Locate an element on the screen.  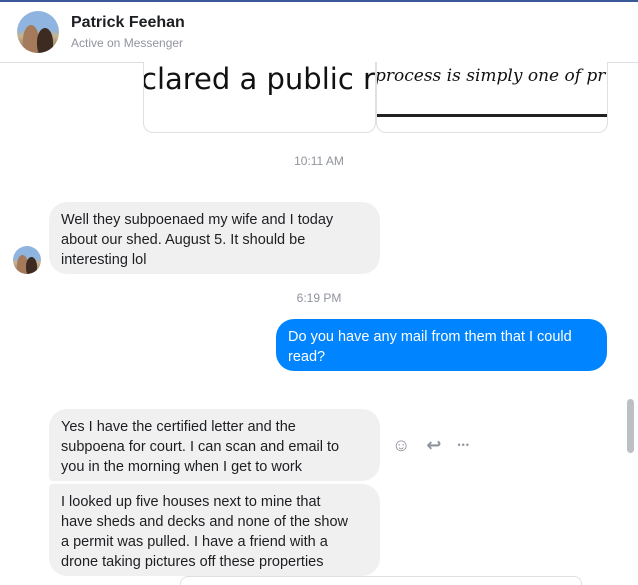
message-line: read? is located at coordinates (307, 357).